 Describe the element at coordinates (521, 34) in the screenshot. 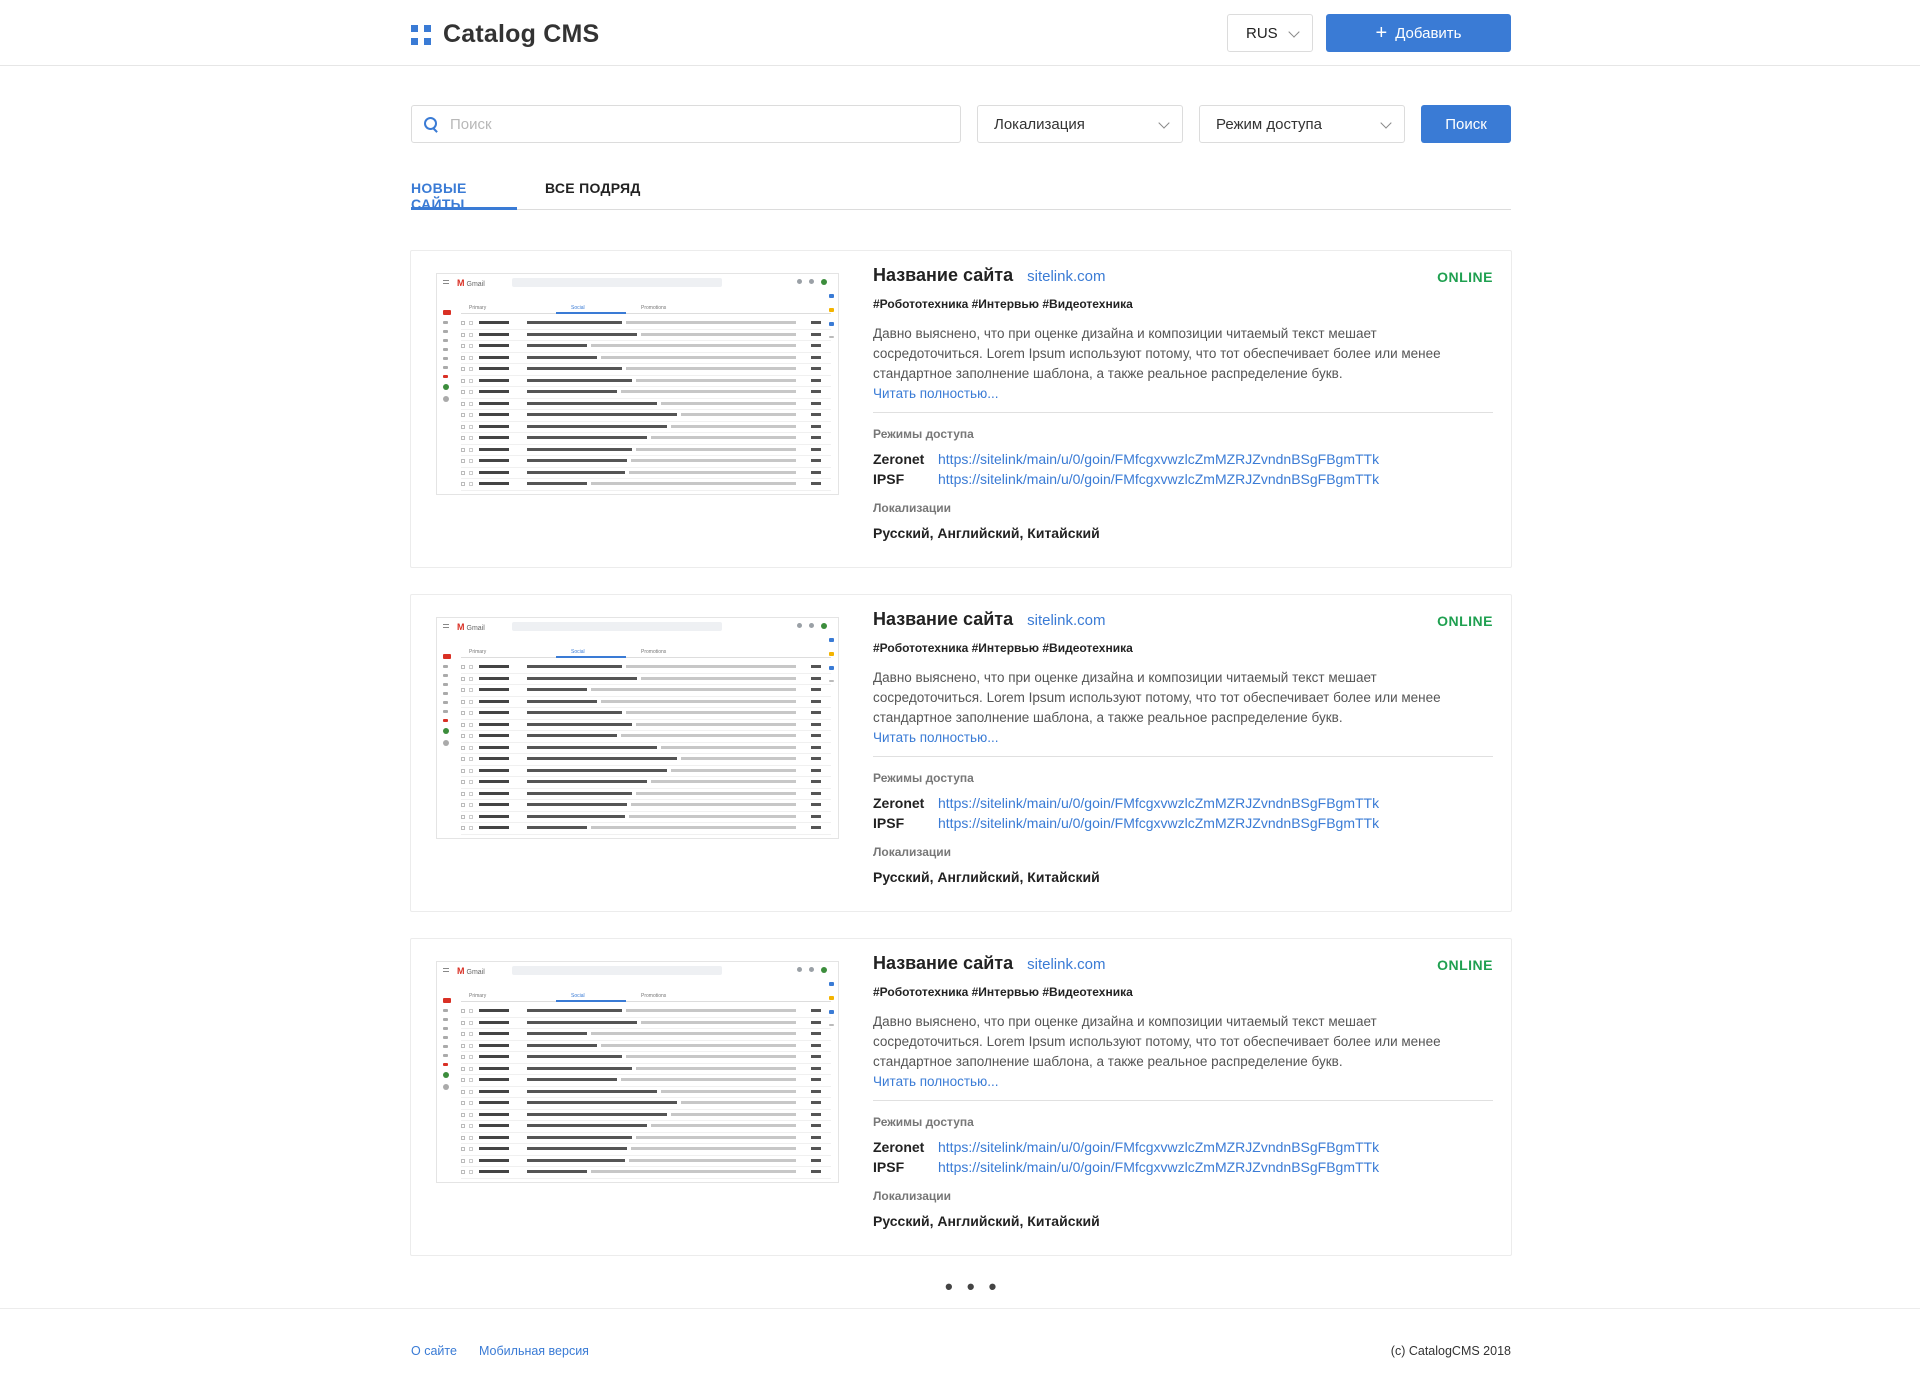

I see `logo-text: Catalog CMS` at that location.